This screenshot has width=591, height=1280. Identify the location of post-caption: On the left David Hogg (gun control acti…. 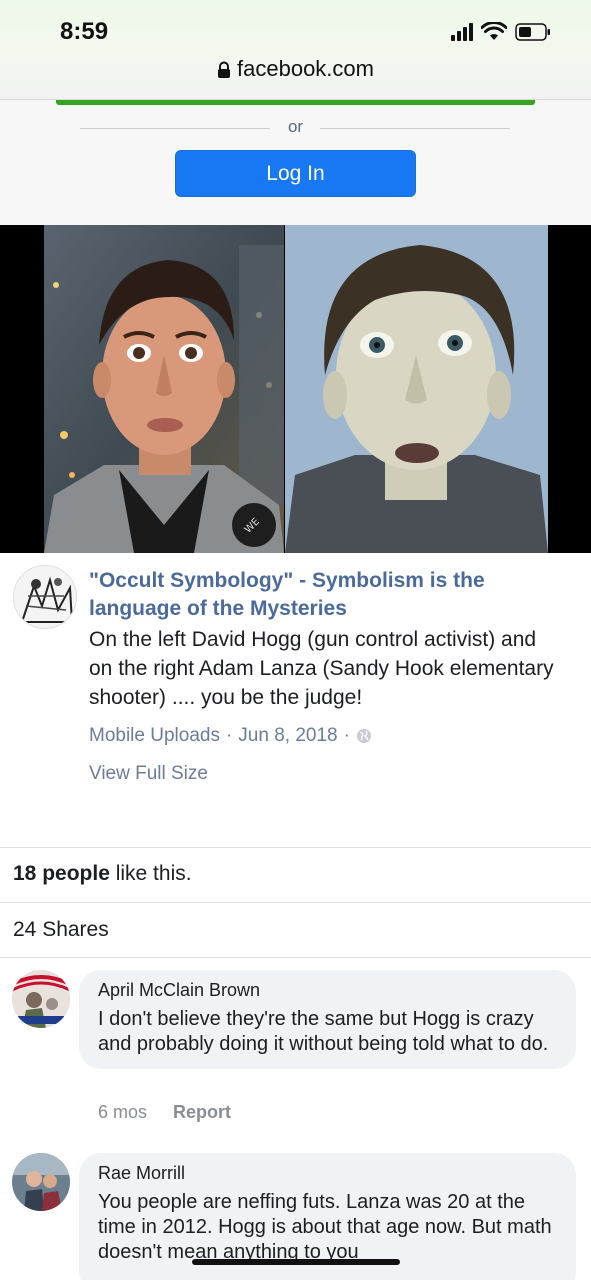
(321, 668).